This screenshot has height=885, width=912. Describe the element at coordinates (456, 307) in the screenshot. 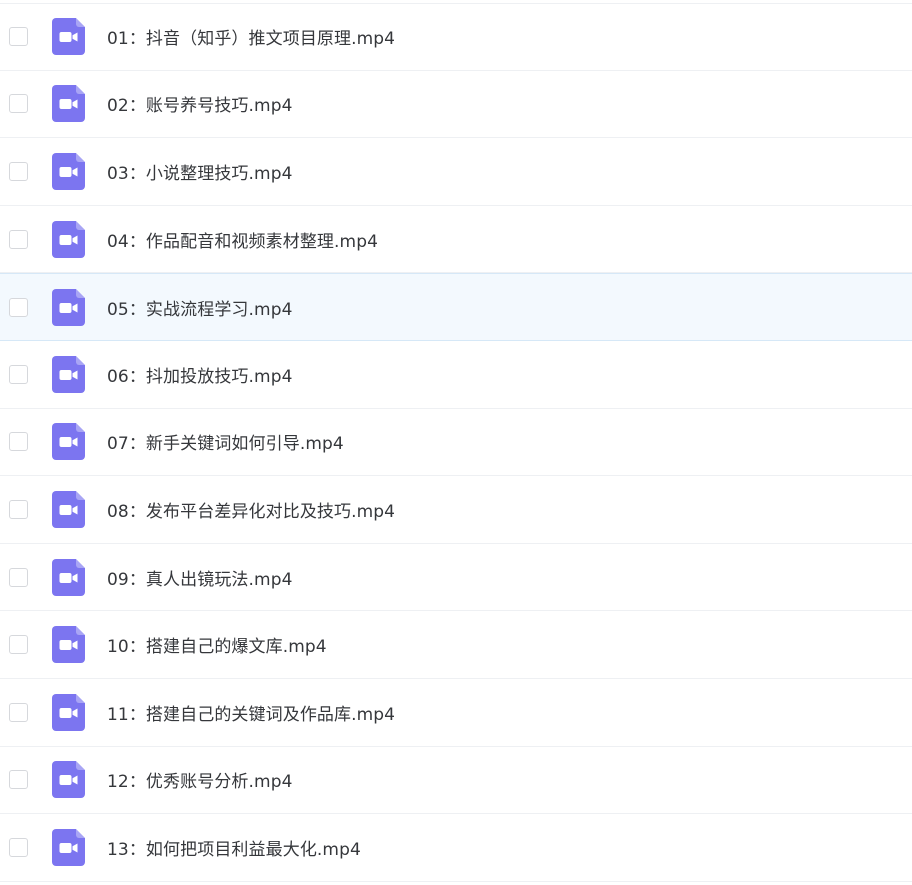

I see `file-row-05: 05：实战流程学习.mp4` at that location.